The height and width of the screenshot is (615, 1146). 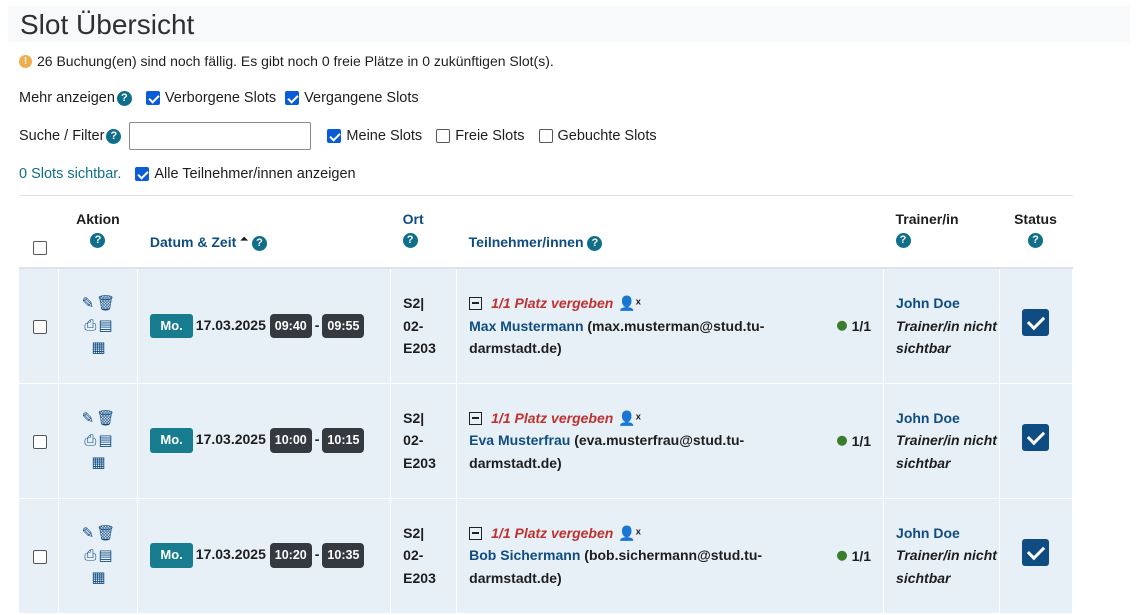 What do you see at coordinates (334, 136) in the screenshot?
I see `my-slots-checkbox` at bounding box center [334, 136].